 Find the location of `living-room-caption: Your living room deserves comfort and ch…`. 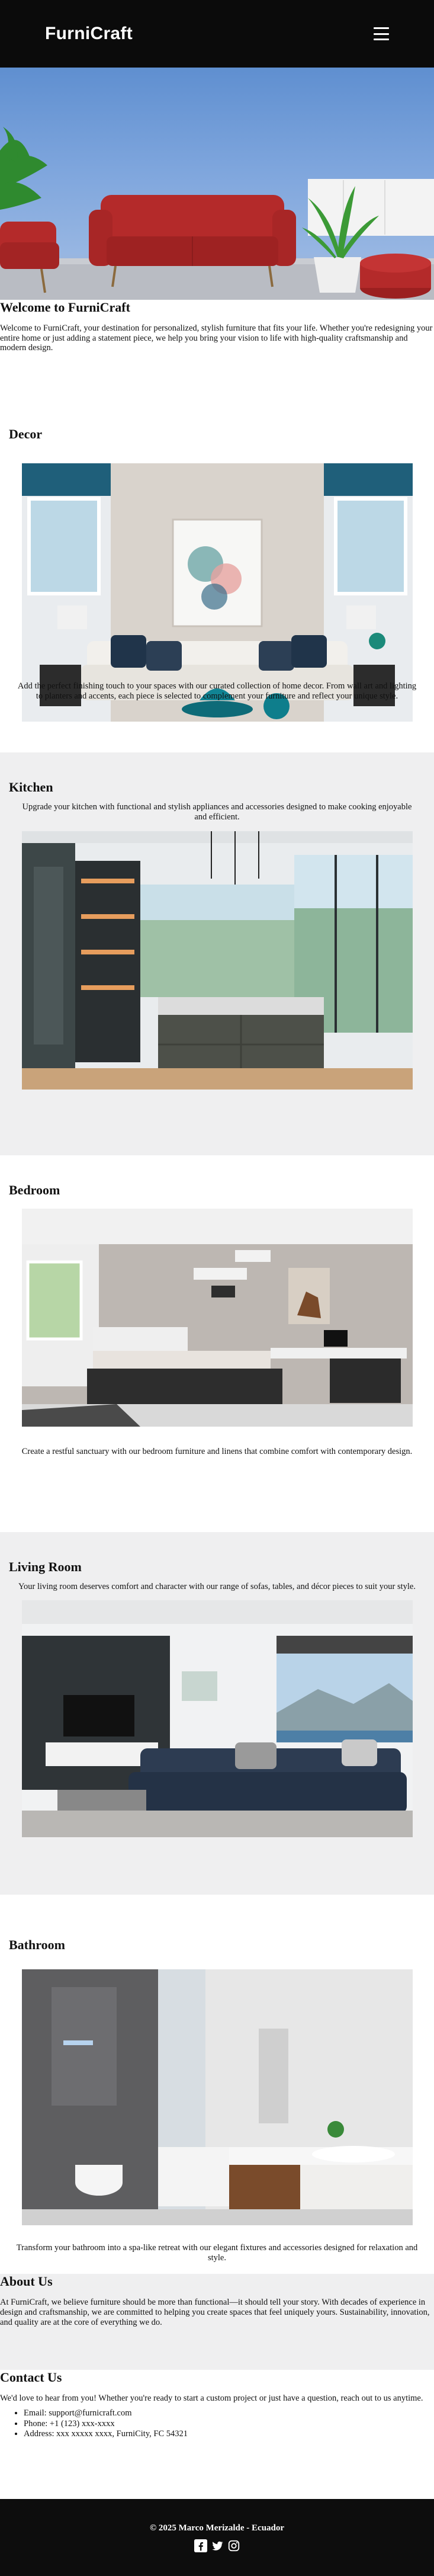

living-room-caption: Your living room deserves comfort and ch… is located at coordinates (217, 1586).